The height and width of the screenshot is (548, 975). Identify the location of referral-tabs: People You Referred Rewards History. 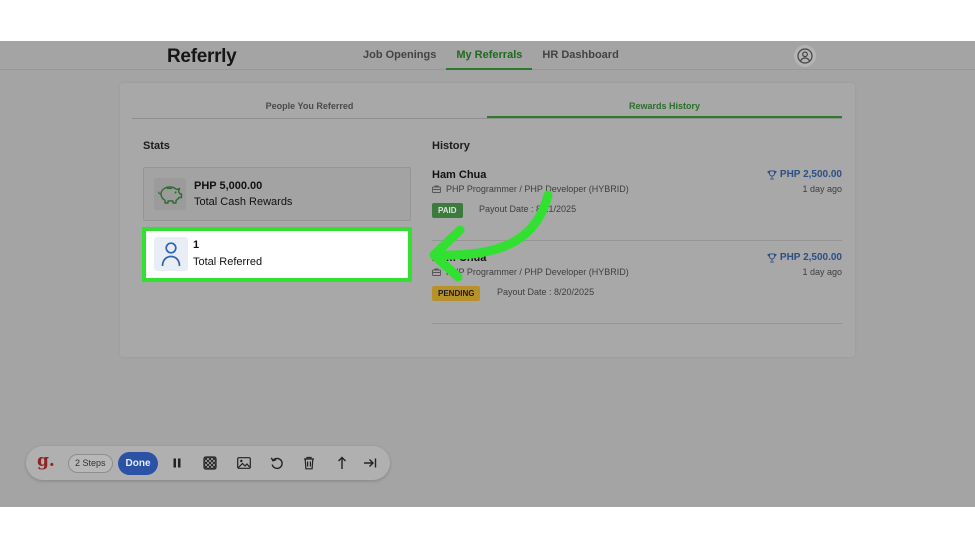
(487, 105).